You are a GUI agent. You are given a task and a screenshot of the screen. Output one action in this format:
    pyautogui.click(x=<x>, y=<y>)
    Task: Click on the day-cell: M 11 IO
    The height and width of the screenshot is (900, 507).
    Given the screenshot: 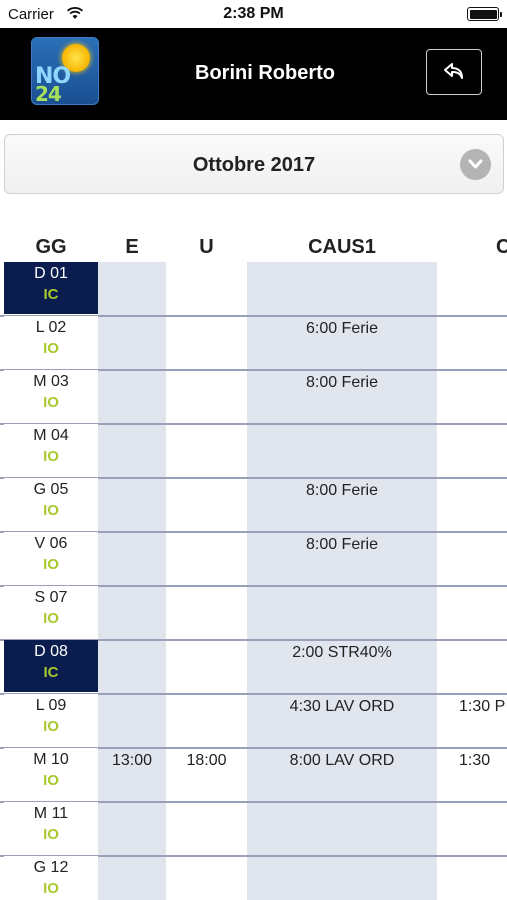 What is the action you would take?
    pyautogui.click(x=51, y=828)
    